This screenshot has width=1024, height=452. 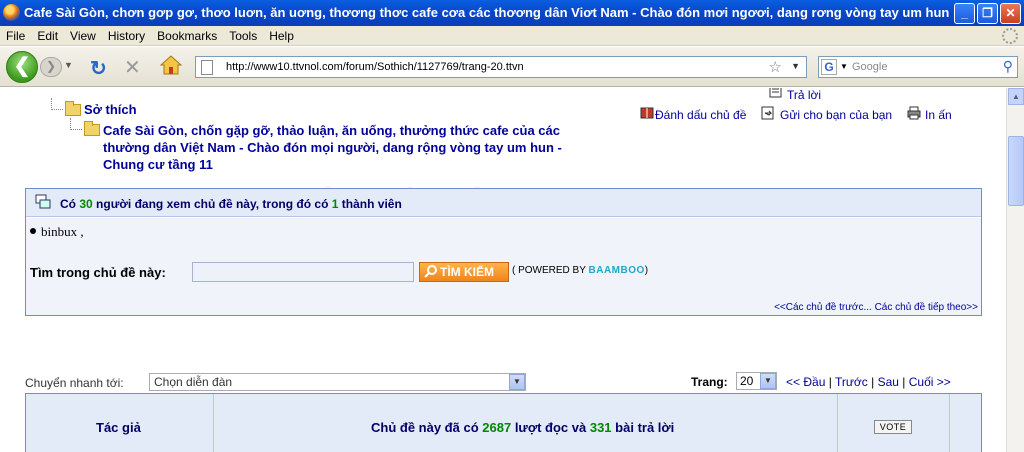 I want to click on pager-links: << Đầu | Trước | Sau | Cuối >>, so click(x=868, y=382).